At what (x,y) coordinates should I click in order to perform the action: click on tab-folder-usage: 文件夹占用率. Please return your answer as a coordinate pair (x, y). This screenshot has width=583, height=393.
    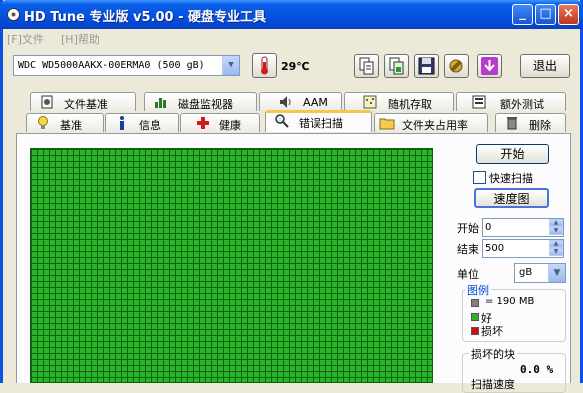
    Looking at the image, I should click on (431, 122).